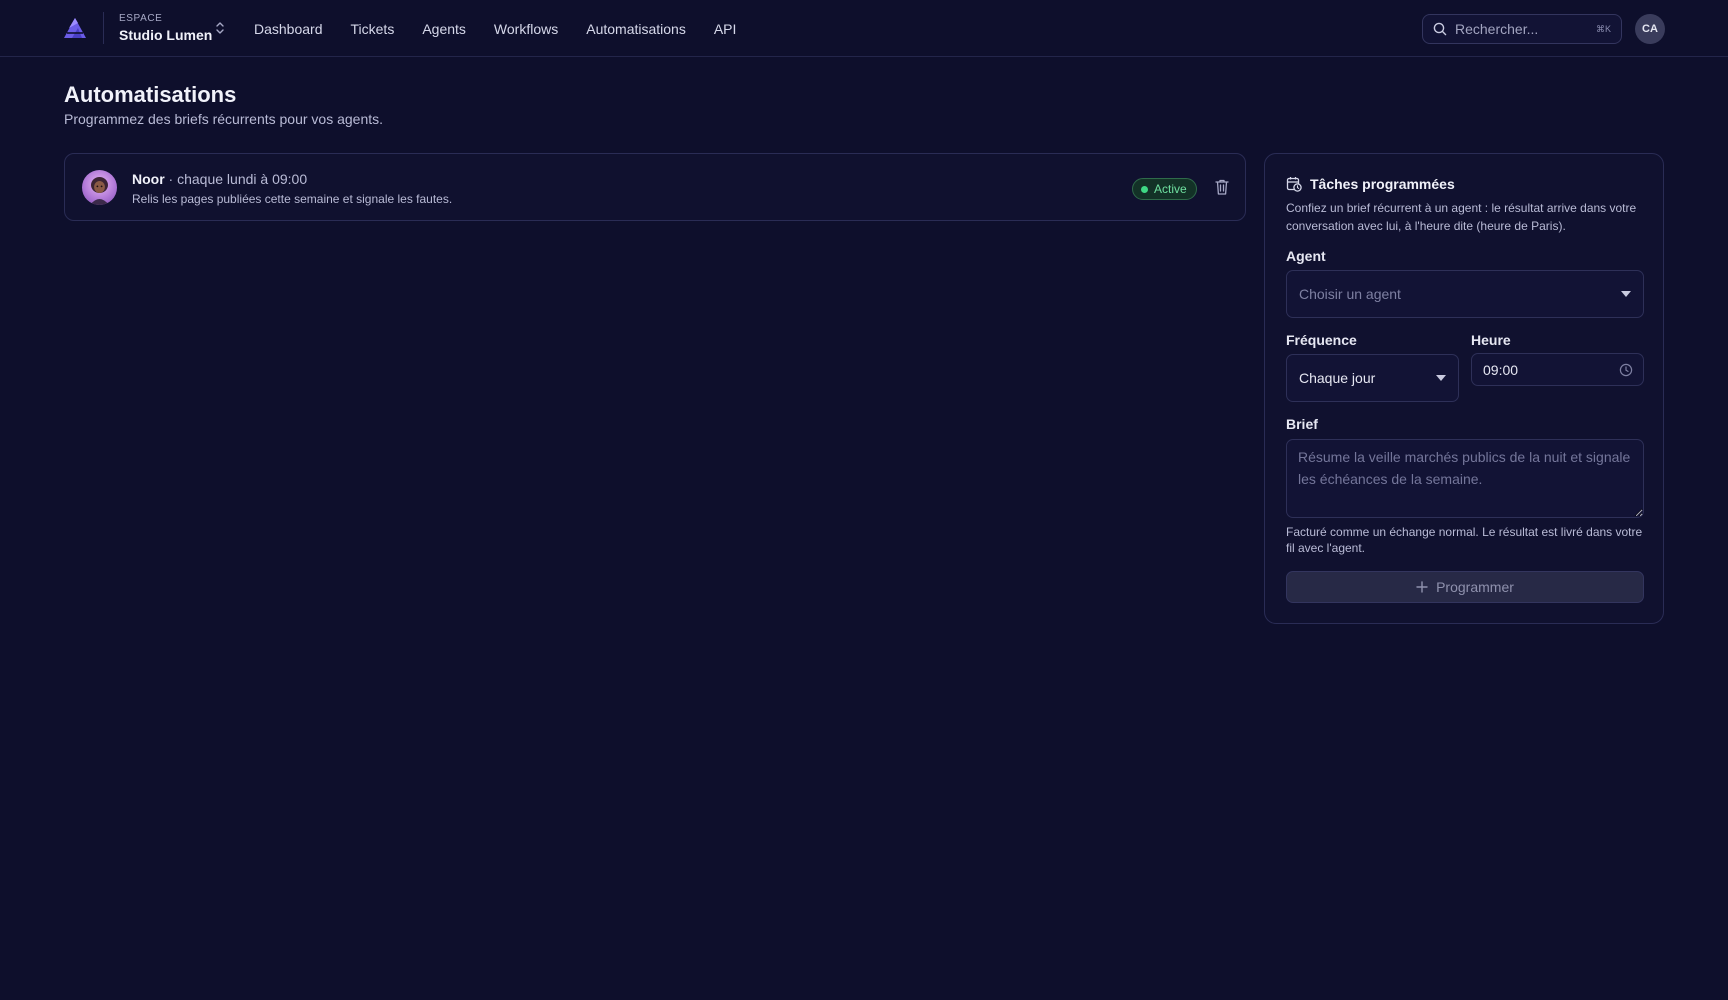 This screenshot has height=1000, width=1728. I want to click on agent-avatar, so click(99, 187).